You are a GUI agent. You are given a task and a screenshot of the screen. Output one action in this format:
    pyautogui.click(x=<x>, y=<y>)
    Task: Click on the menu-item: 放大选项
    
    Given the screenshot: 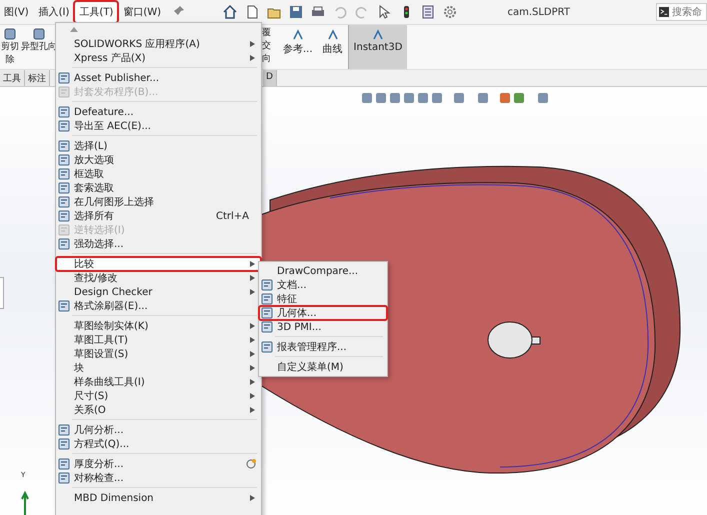 What is the action you would take?
    pyautogui.click(x=158, y=160)
    